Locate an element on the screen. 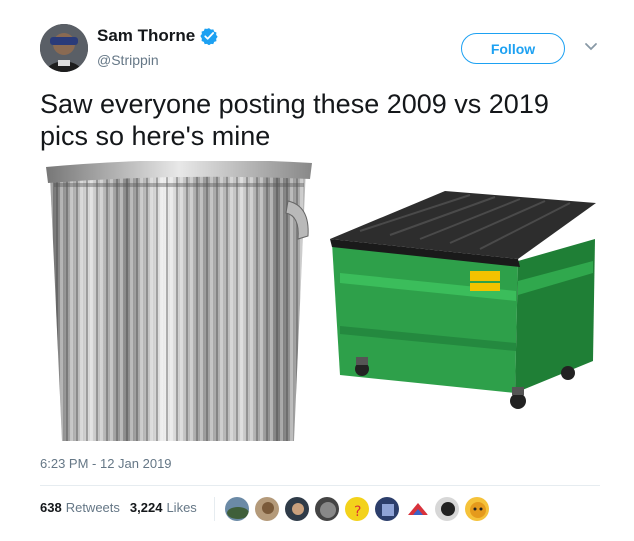  liker-avatar: ? is located at coordinates (357, 509).